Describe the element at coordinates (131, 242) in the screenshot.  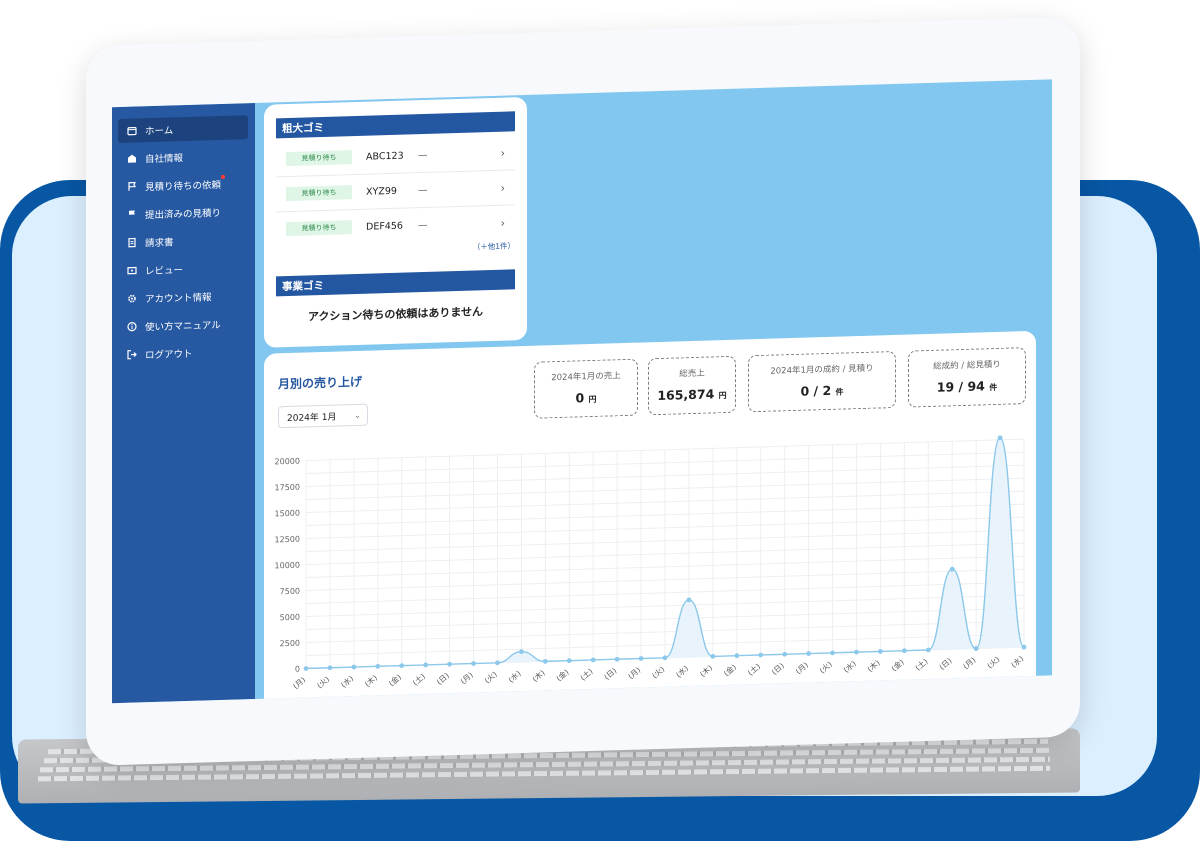
I see `document-icon` at that location.